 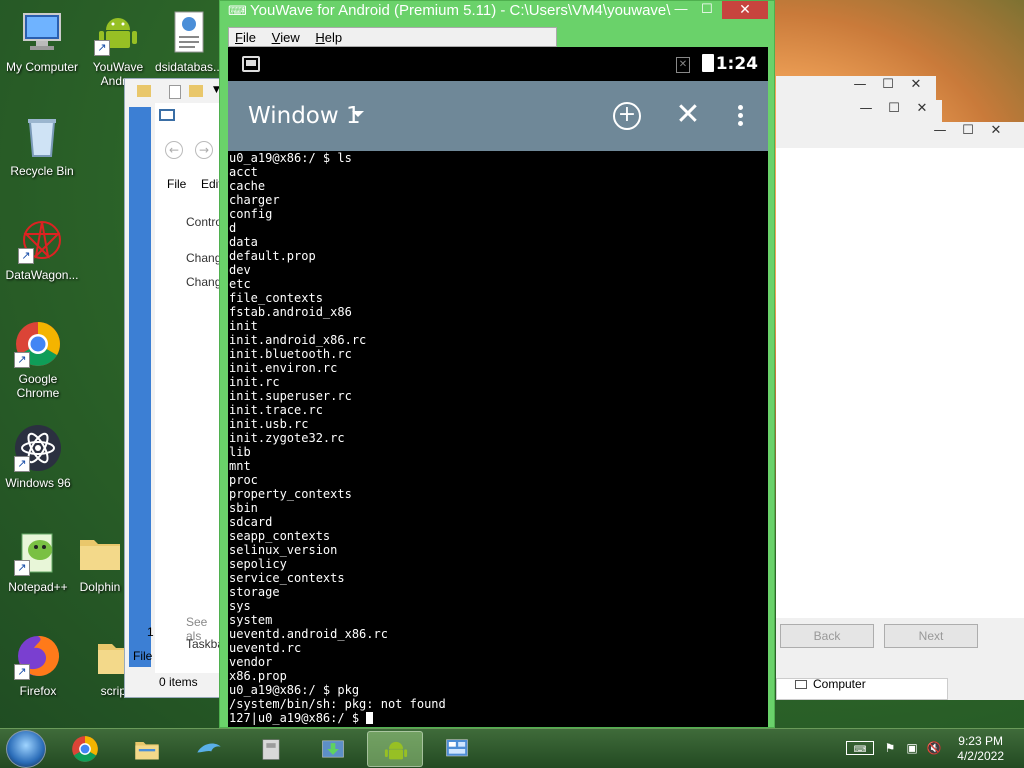 I want to click on desktop-icon-google-chrome: Google Chrome, so click(x=40, y=360).